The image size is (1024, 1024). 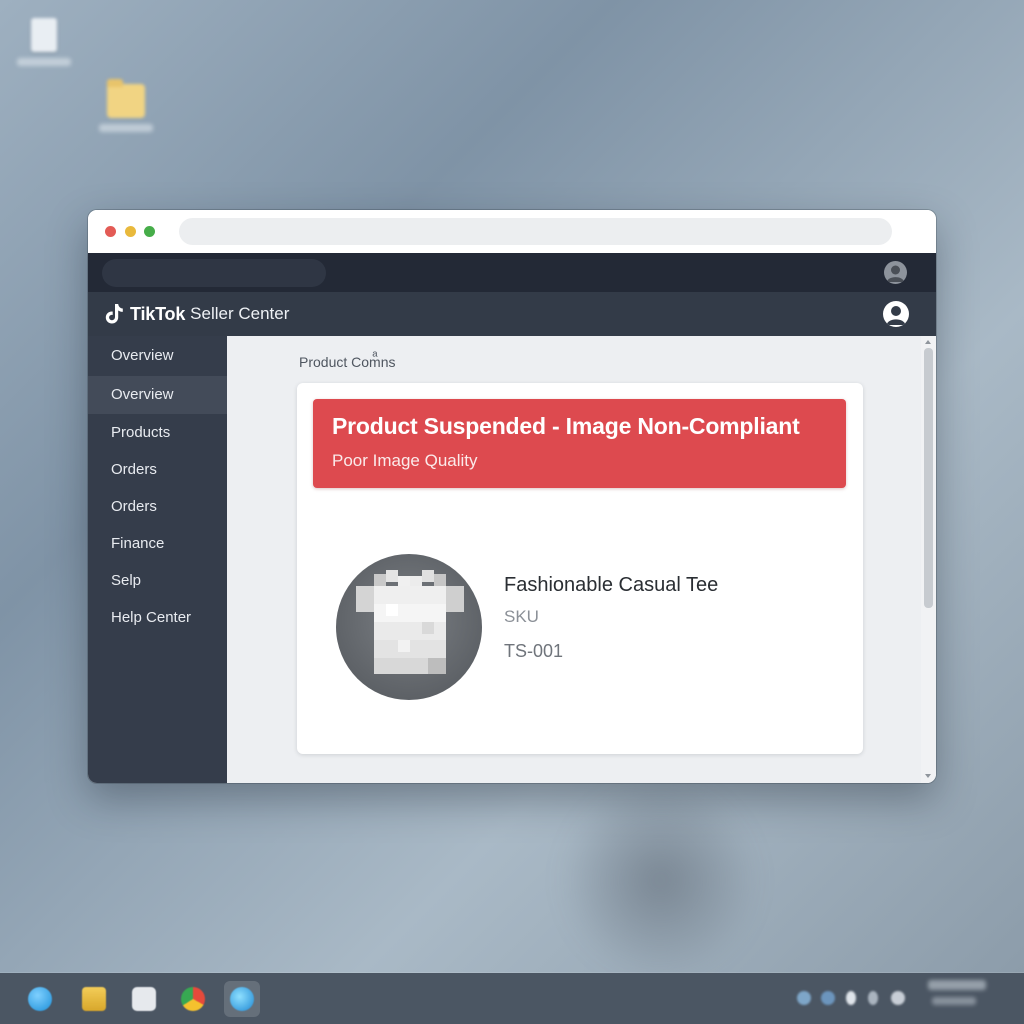 I want to click on browser-titlebar, so click(x=512, y=231).